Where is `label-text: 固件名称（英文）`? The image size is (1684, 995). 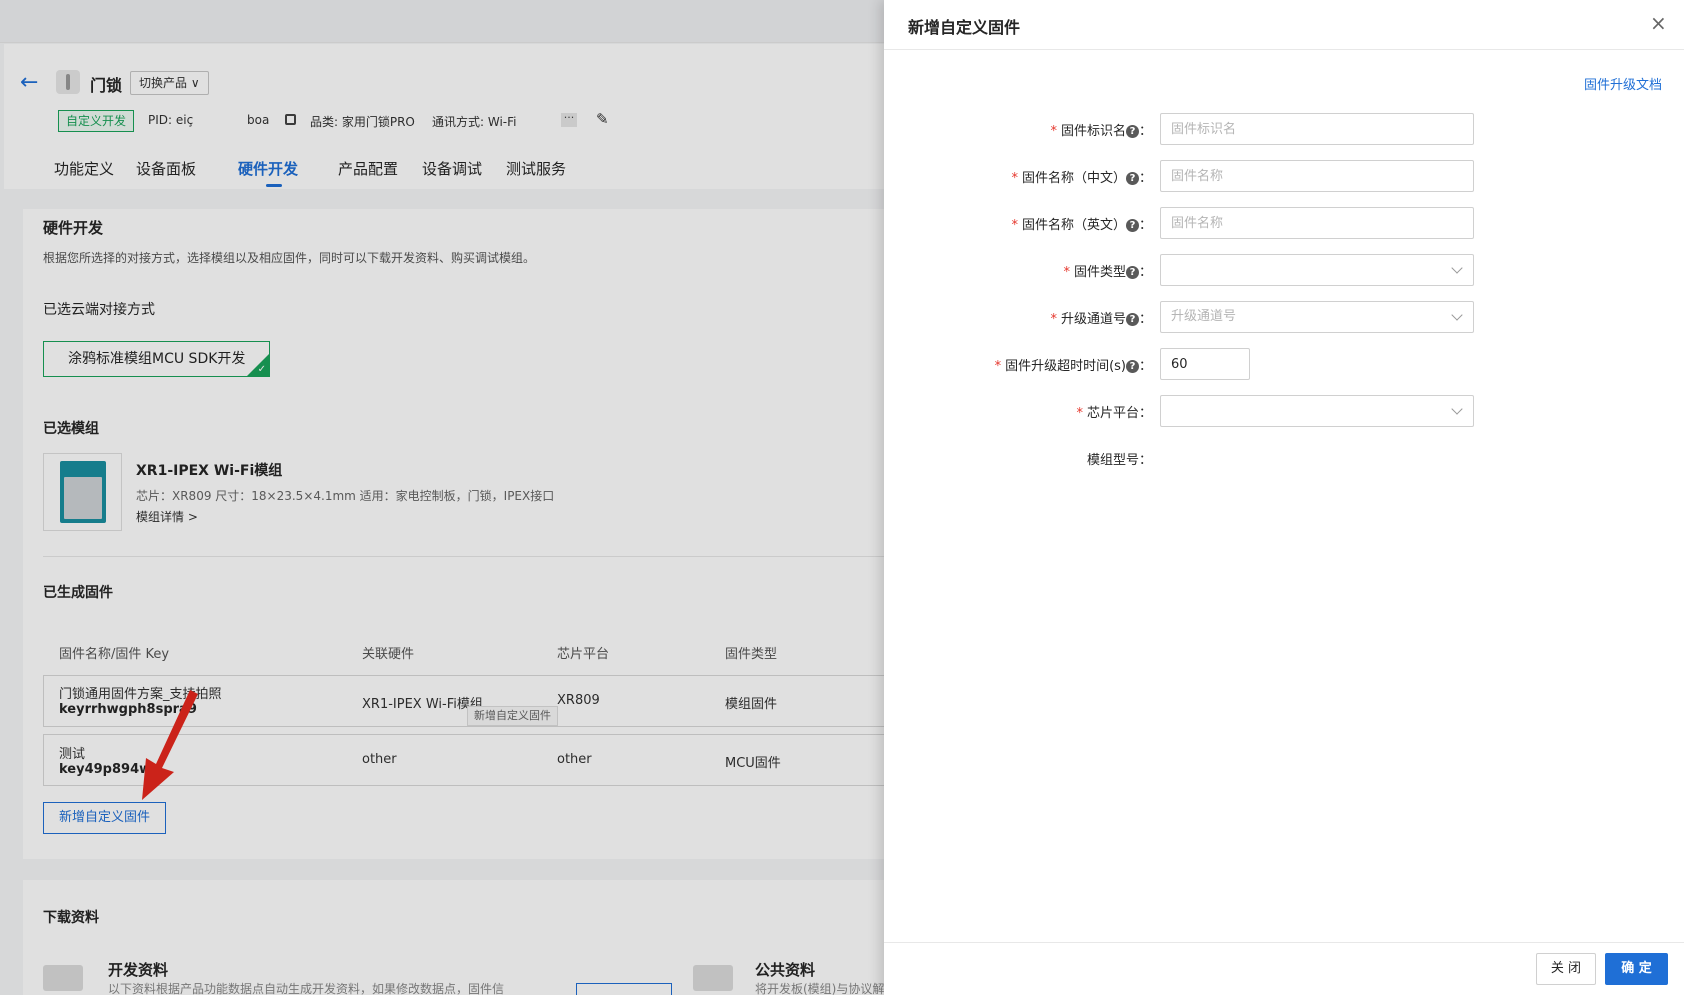
label-text: 固件名称（英文） is located at coordinates (1073, 225).